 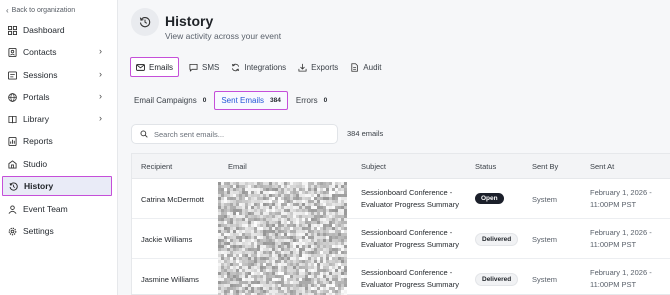 I want to click on book-icon, so click(x=12, y=119).